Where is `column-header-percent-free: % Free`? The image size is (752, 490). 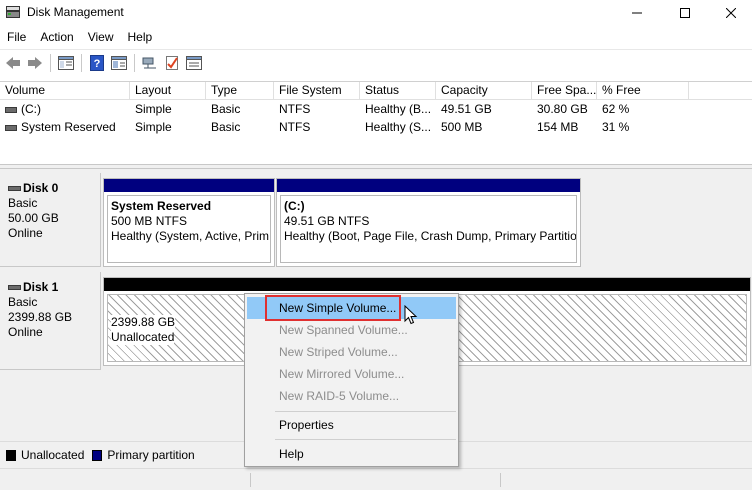 column-header-percent-free: % Free is located at coordinates (643, 91).